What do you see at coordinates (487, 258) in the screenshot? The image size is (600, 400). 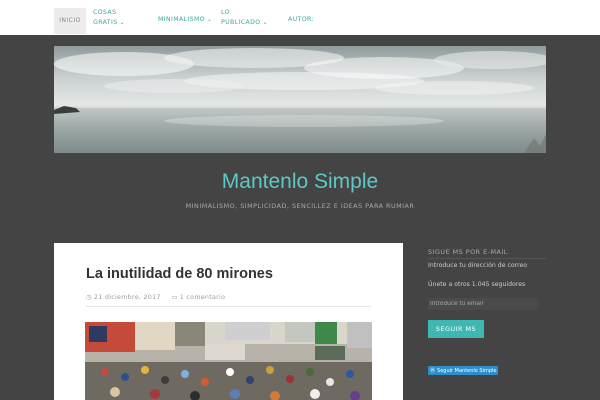 I see `widget-divider` at bounding box center [487, 258].